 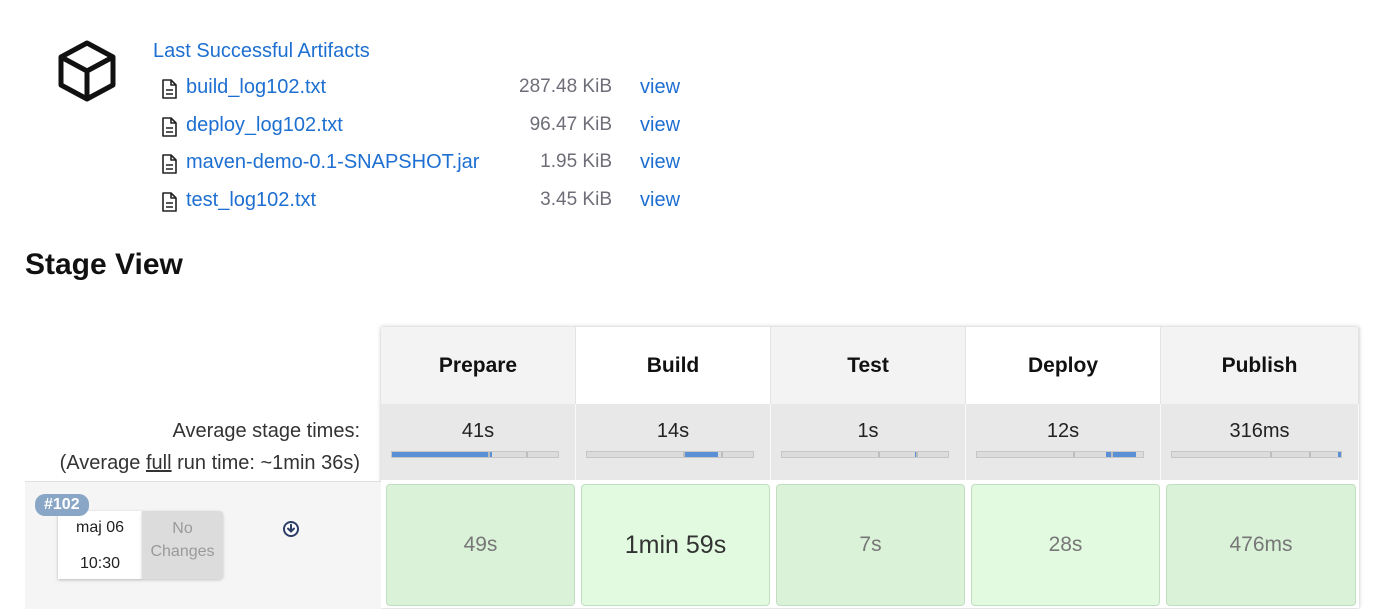 I want to click on artifact-row: deploy_log102.txt 96.47 KiB view, so click(x=440, y=125).